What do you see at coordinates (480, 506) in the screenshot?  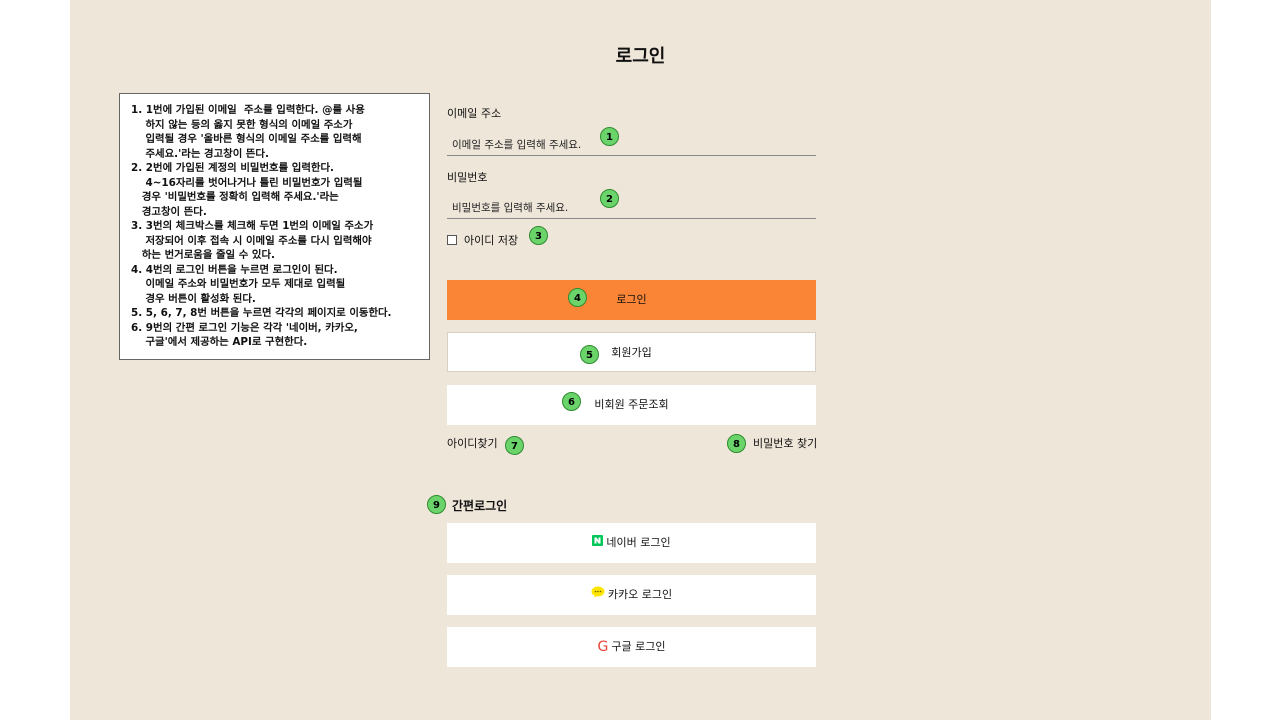 I see `social-login-title: 간편로그인` at bounding box center [480, 506].